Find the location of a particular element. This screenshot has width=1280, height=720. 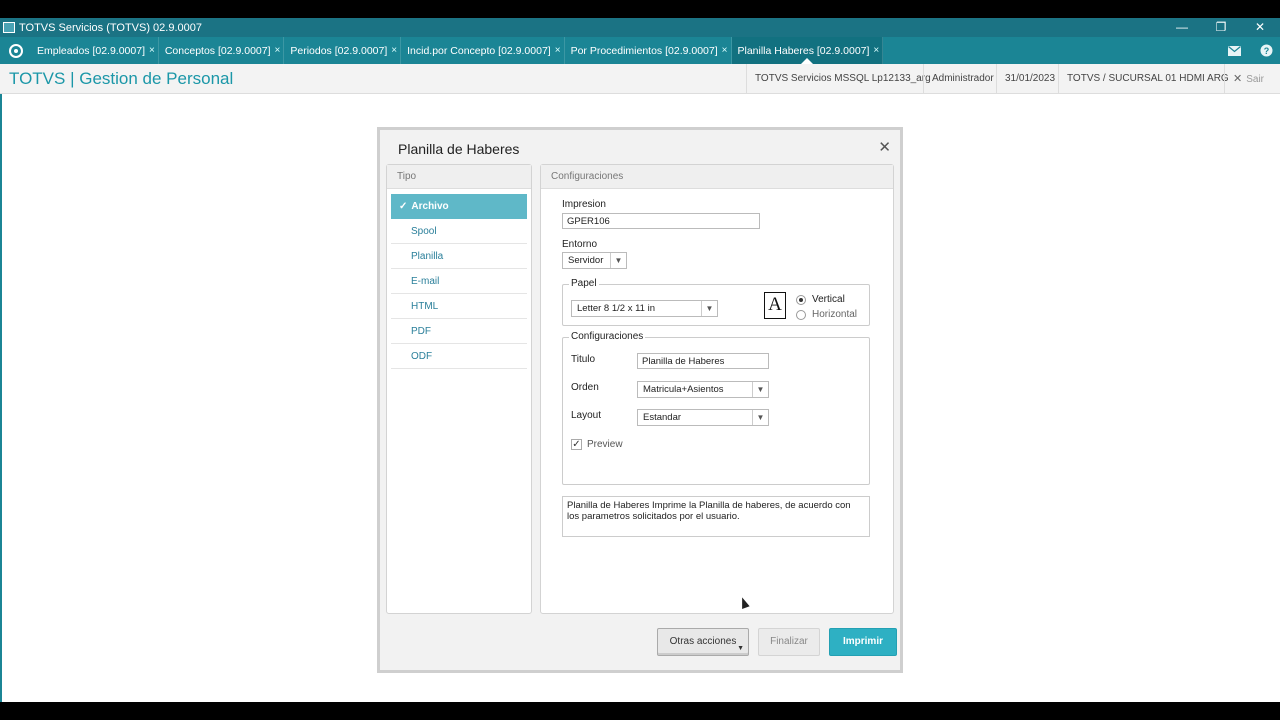

horizontal-label: Horizontal is located at coordinates (835, 314).